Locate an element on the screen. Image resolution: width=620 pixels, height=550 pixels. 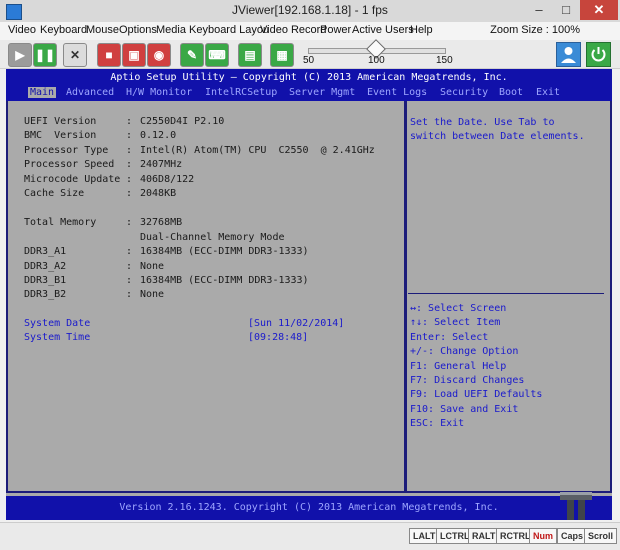
info-value: 2048KB is located at coordinates (158, 193).